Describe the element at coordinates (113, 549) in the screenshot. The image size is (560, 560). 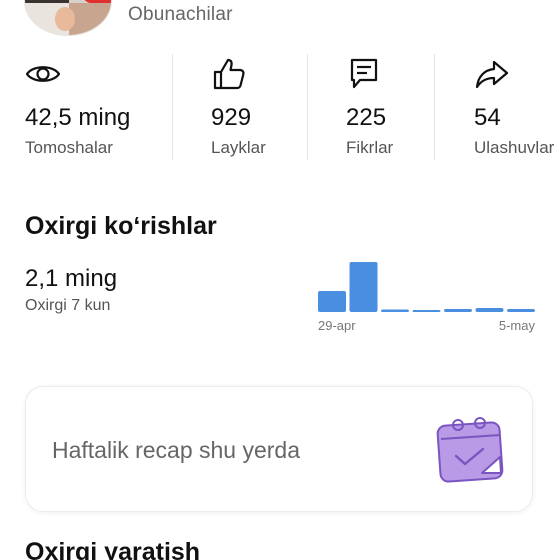
I see `last-creation-title: Oxirgi yaratish` at that location.